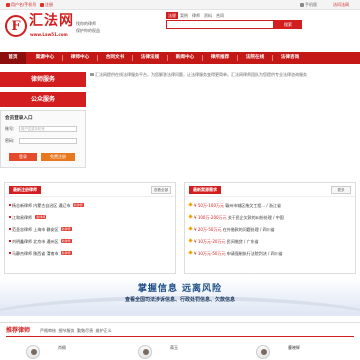 The image size is (360, 360). Describe the element at coordinates (172, 15) in the screenshot. I see `search-tab-laws: 法规` at that location.